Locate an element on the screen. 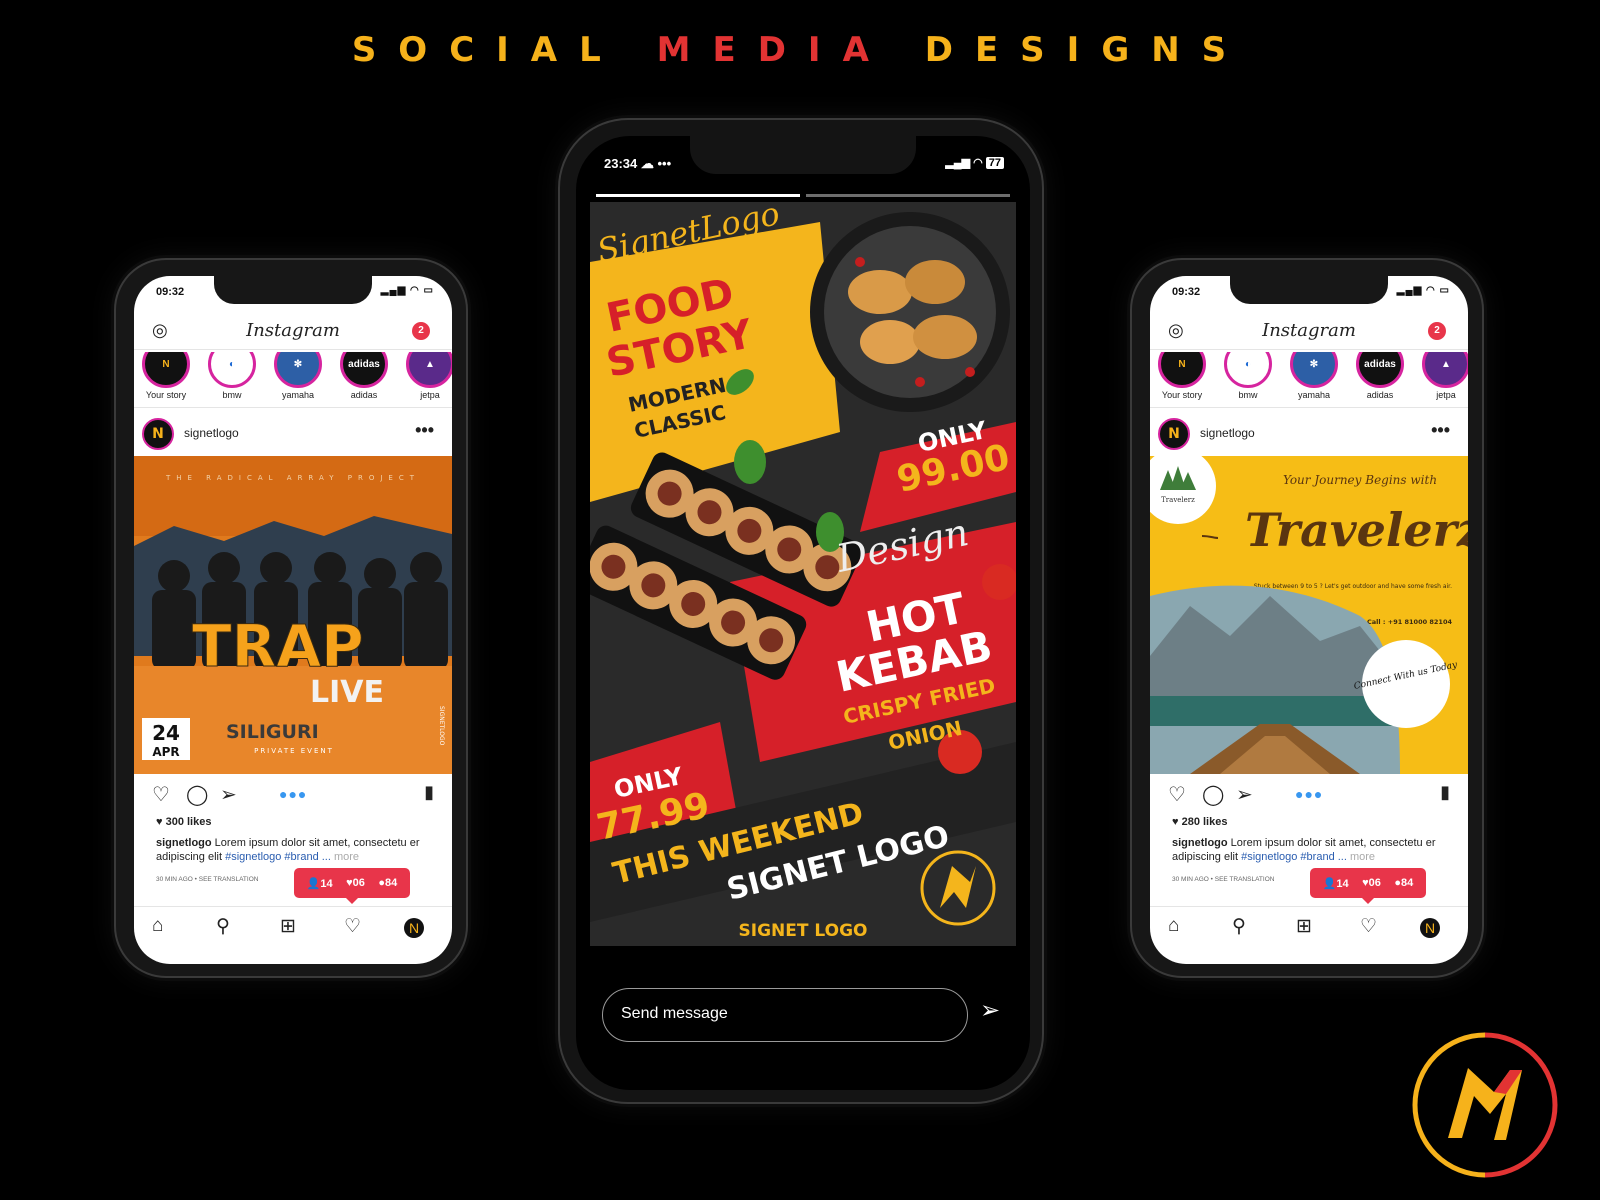  signal-wifi-battery-icon: ▂▄▆ ◠ 77 is located at coordinates (974, 162).